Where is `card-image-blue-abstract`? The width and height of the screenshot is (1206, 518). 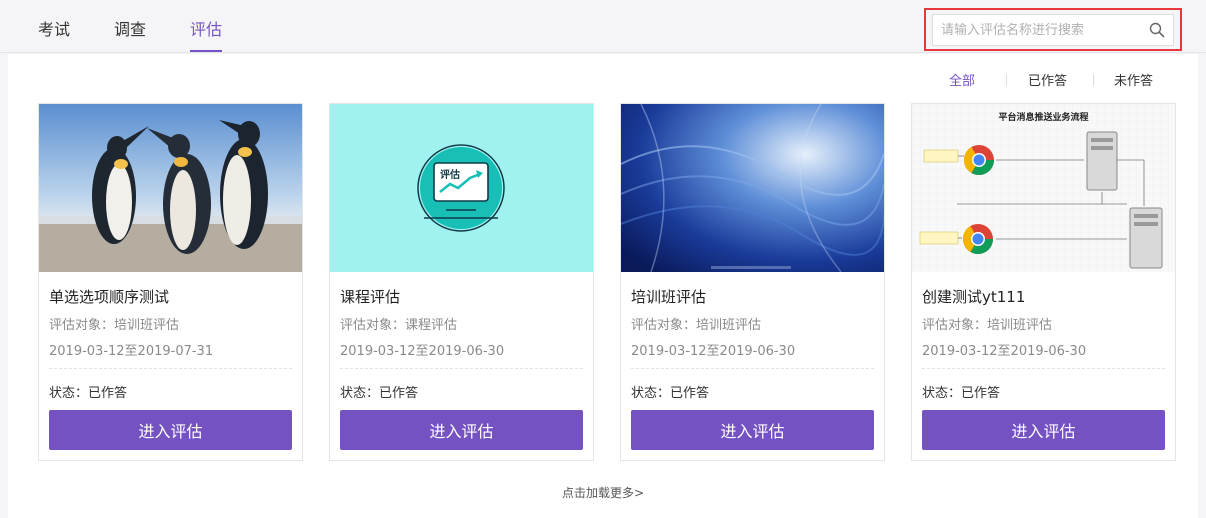
card-image-blue-abstract is located at coordinates (752, 188).